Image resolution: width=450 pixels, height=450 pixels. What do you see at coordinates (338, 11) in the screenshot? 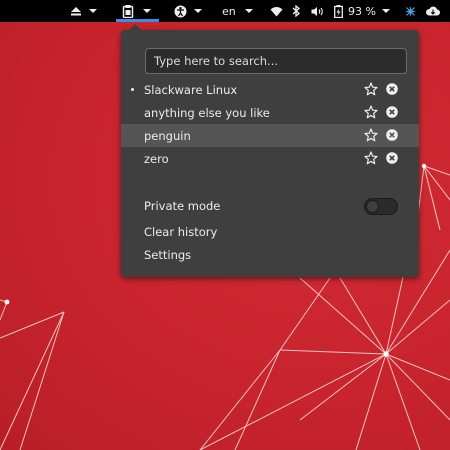
I see `battery-icon` at bounding box center [338, 11].